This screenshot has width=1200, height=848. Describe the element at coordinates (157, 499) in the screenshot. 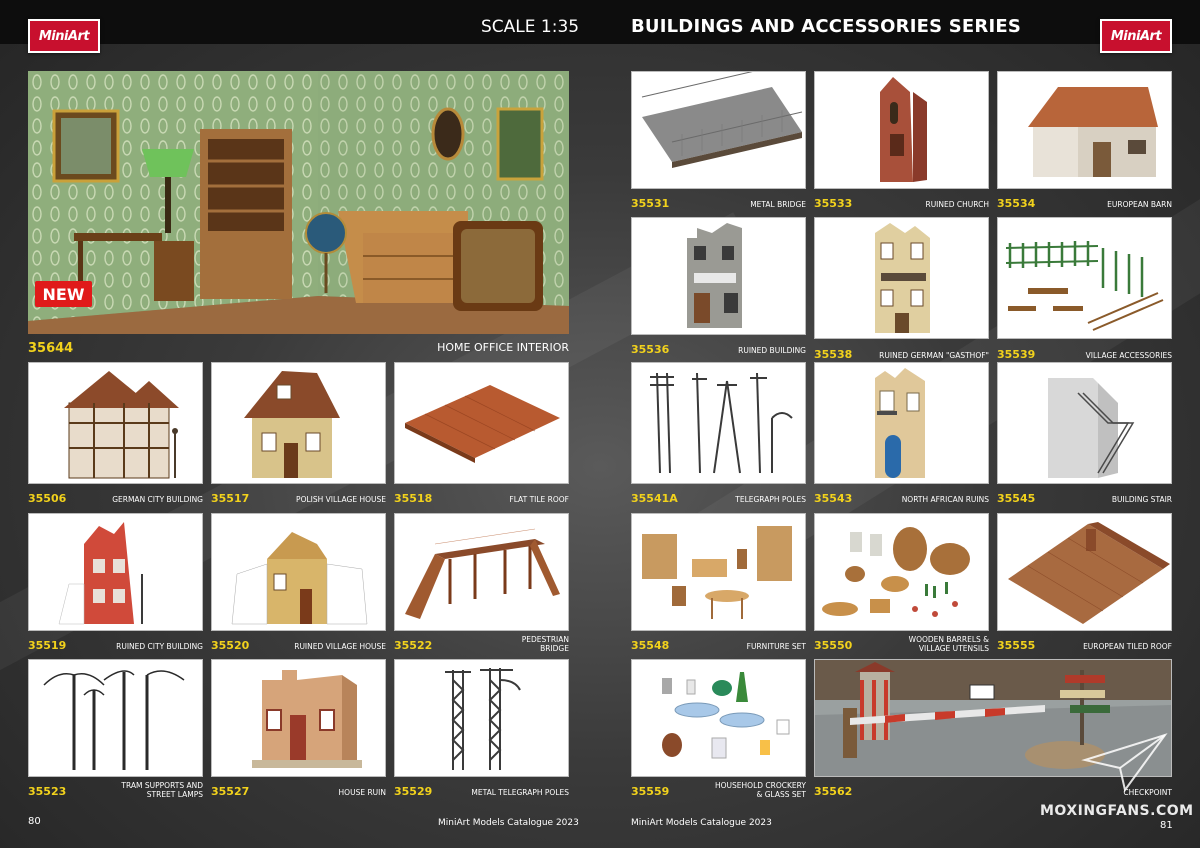

I see `product-name: GERMAN CITY BUILDING` at that location.